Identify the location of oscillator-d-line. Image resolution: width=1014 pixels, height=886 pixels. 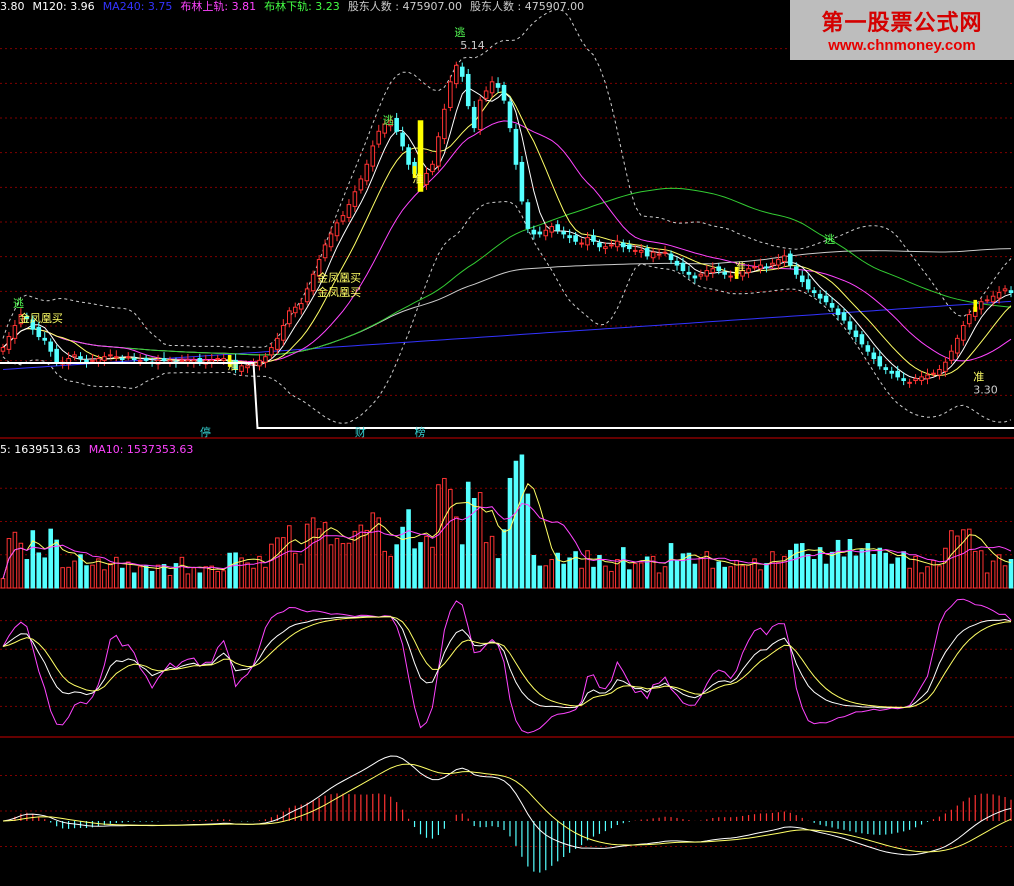
(507, 662).